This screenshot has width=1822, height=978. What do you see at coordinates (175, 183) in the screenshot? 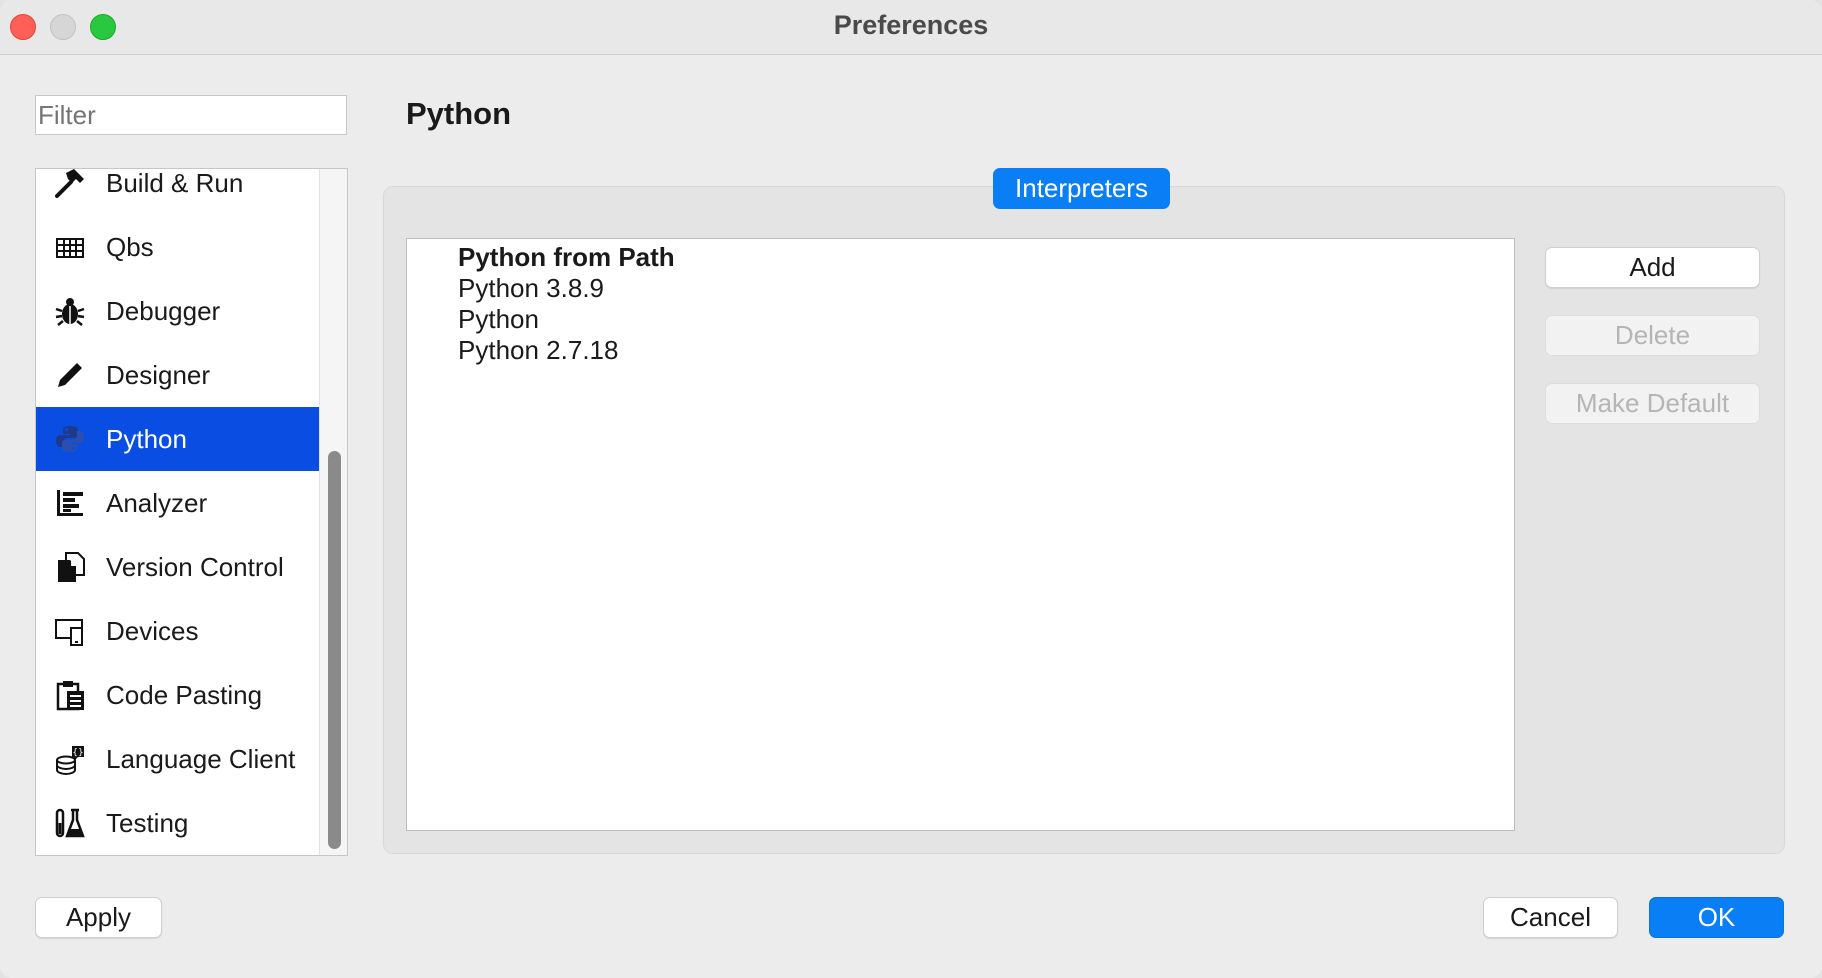
I see `sidebar-item-label: Build & Run` at bounding box center [175, 183].